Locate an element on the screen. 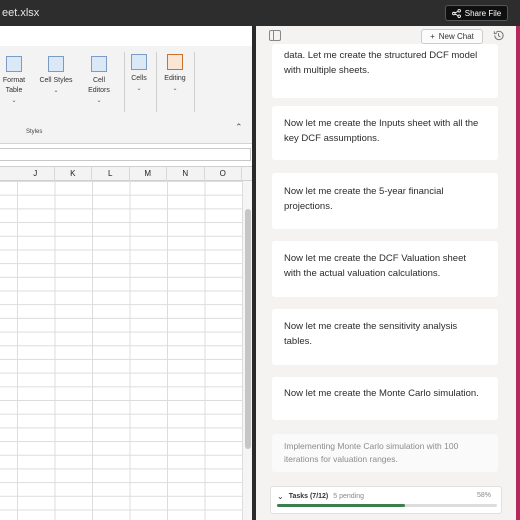  column-headers: J K L M N O is located at coordinates (126, 173).